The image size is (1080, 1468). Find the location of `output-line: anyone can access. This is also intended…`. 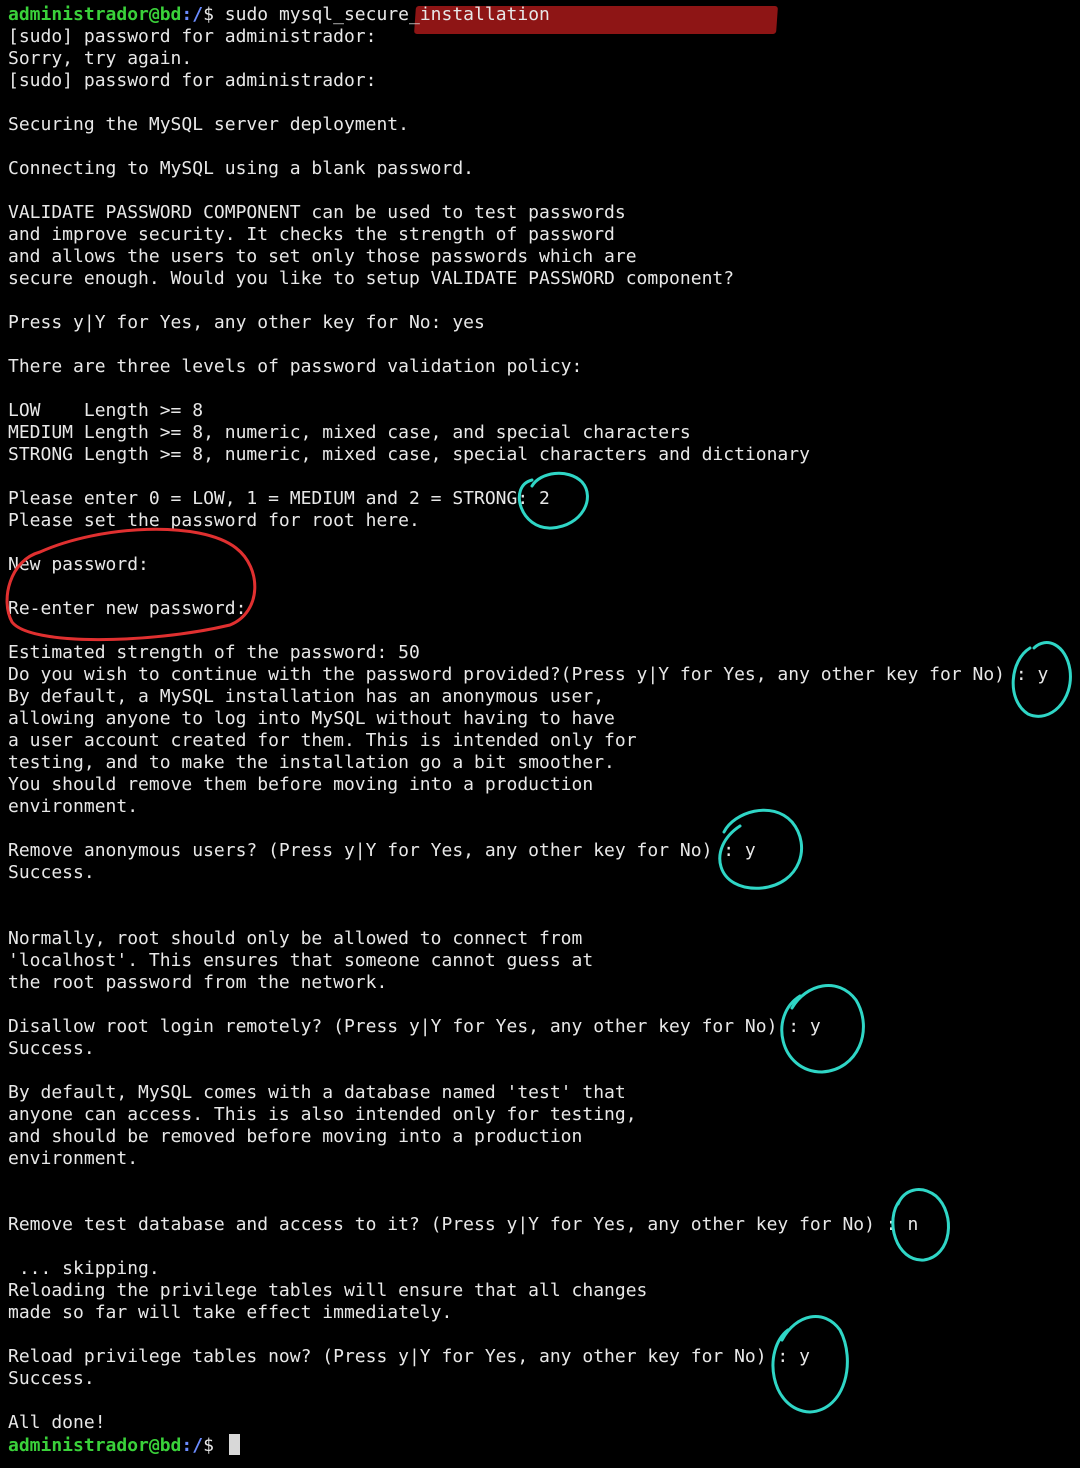

output-line: anyone can access. This is also intended… is located at coordinates (322, 1114).